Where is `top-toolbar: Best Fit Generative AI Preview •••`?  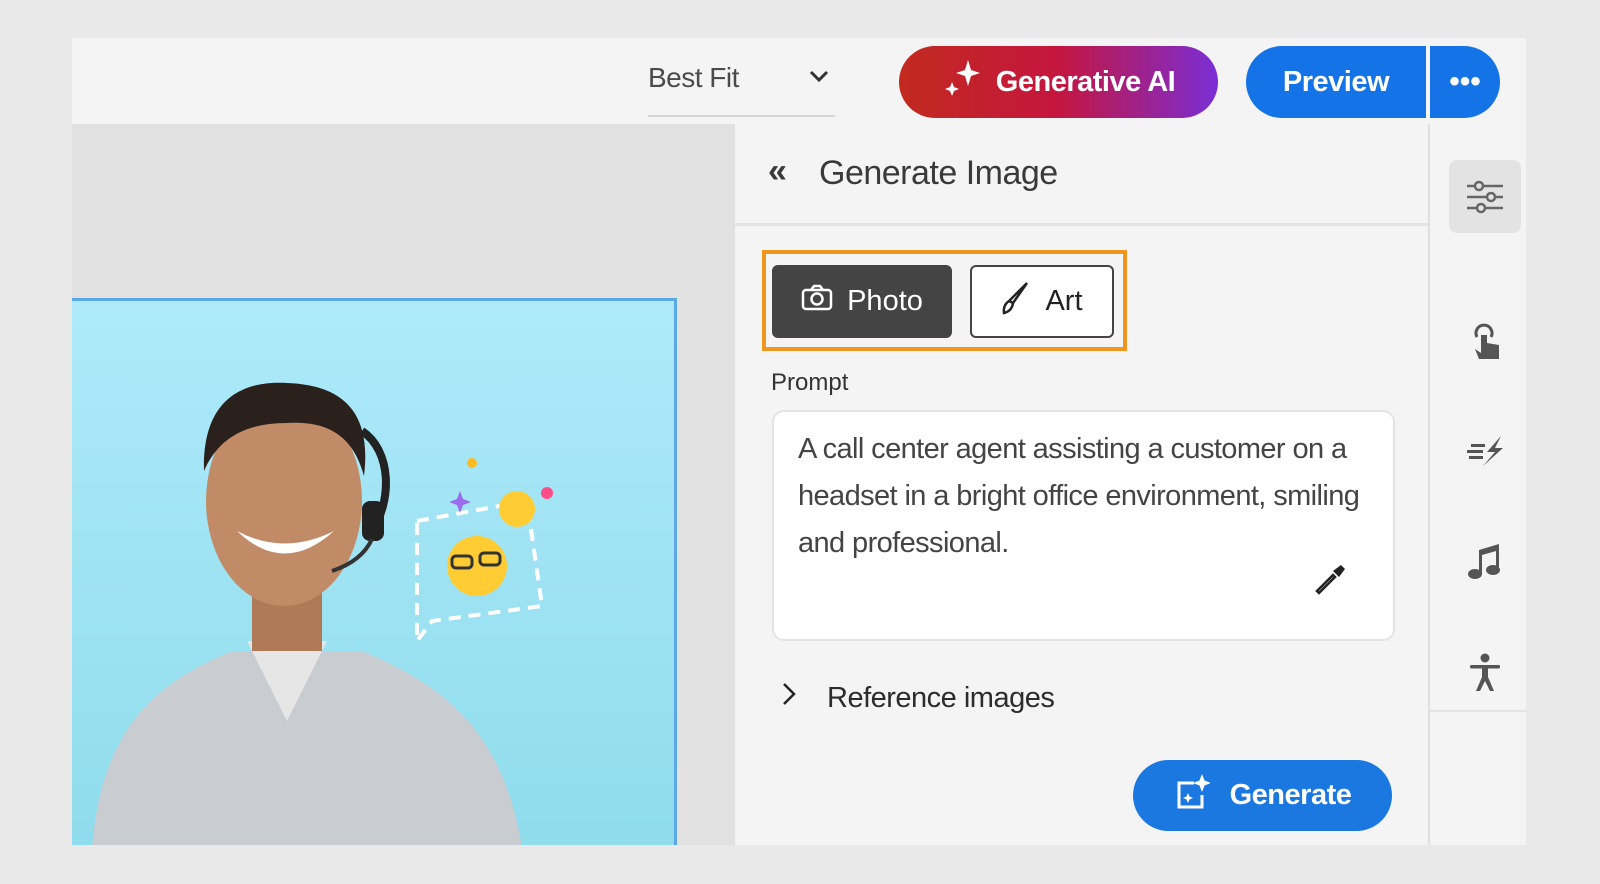
top-toolbar: Best Fit Generative AI Preview ••• is located at coordinates (799, 81).